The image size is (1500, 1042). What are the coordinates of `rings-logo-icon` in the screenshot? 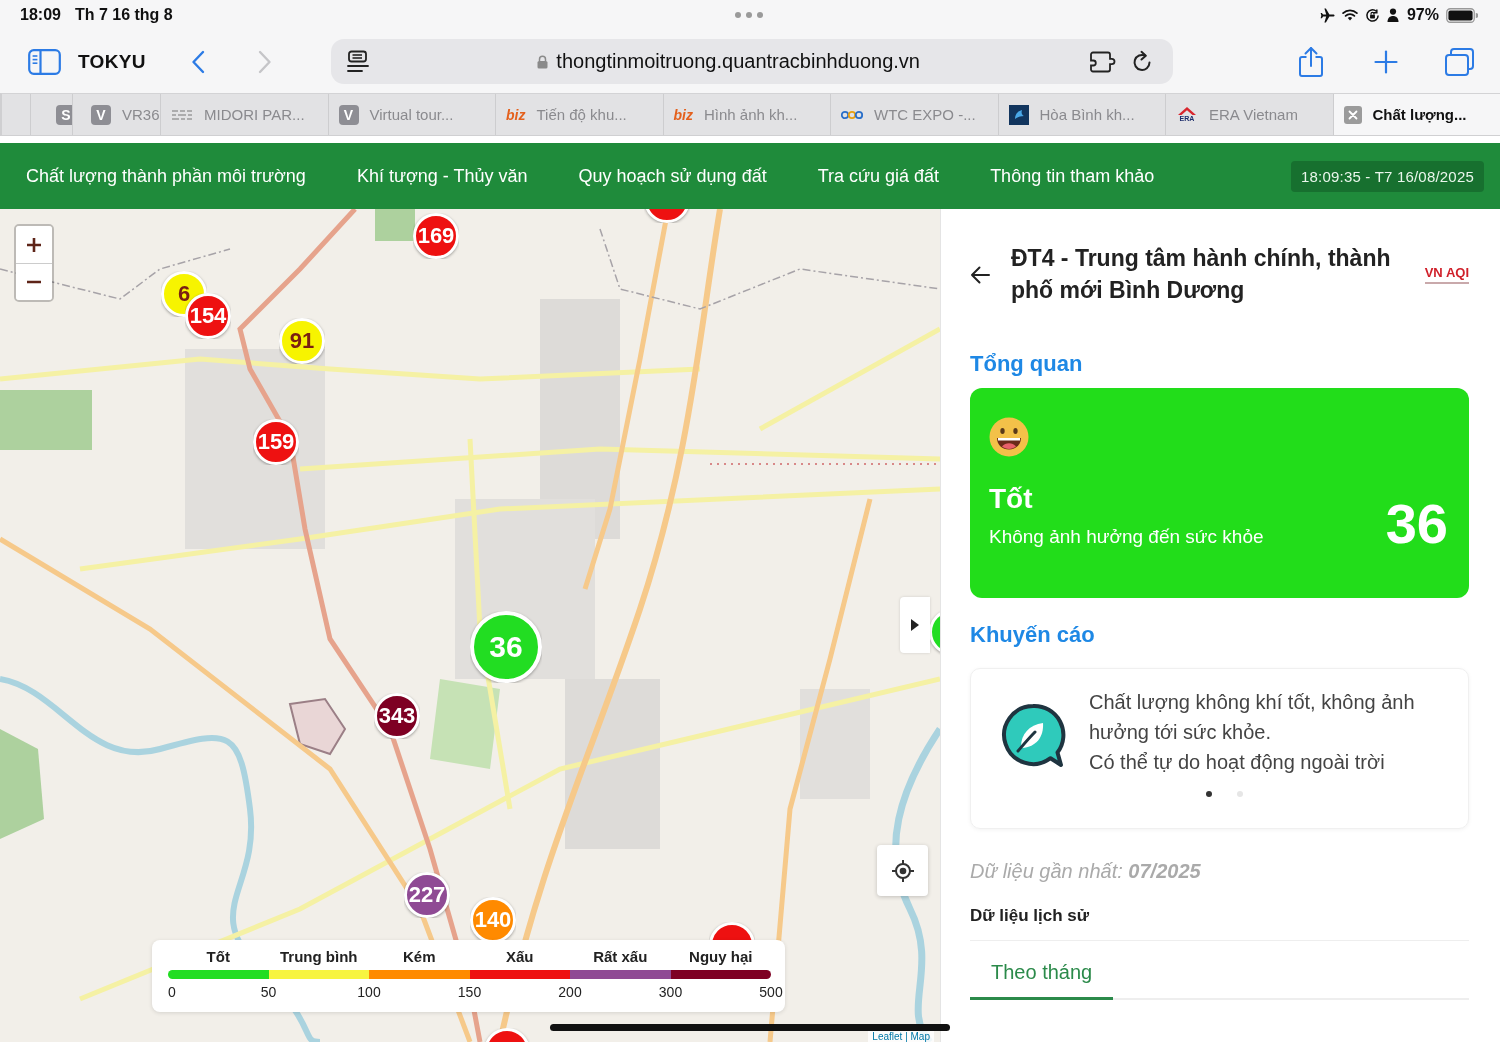 It's located at (852, 114).